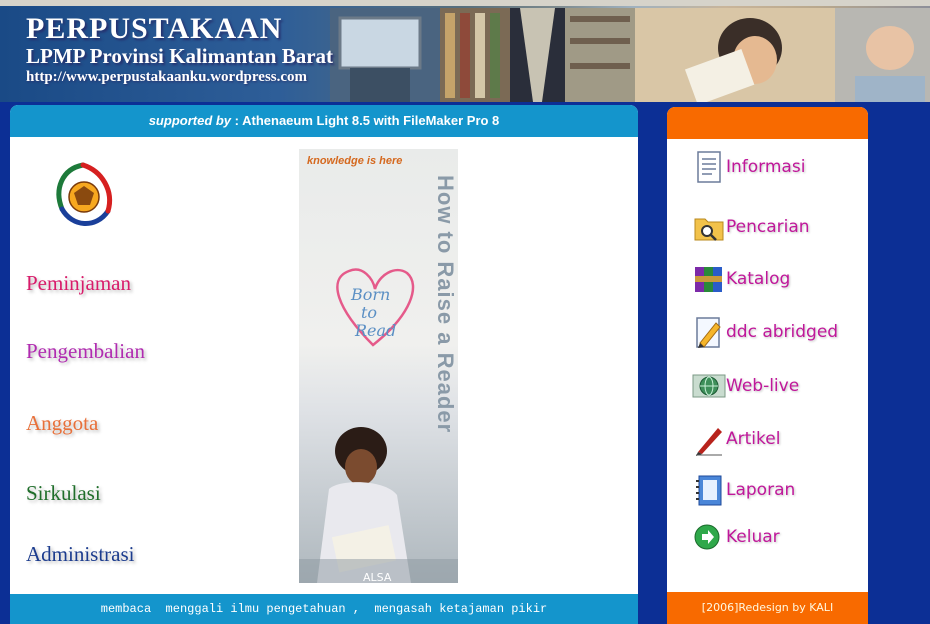  What do you see at coordinates (708, 279) in the screenshot?
I see `archive-books-icon` at bounding box center [708, 279].